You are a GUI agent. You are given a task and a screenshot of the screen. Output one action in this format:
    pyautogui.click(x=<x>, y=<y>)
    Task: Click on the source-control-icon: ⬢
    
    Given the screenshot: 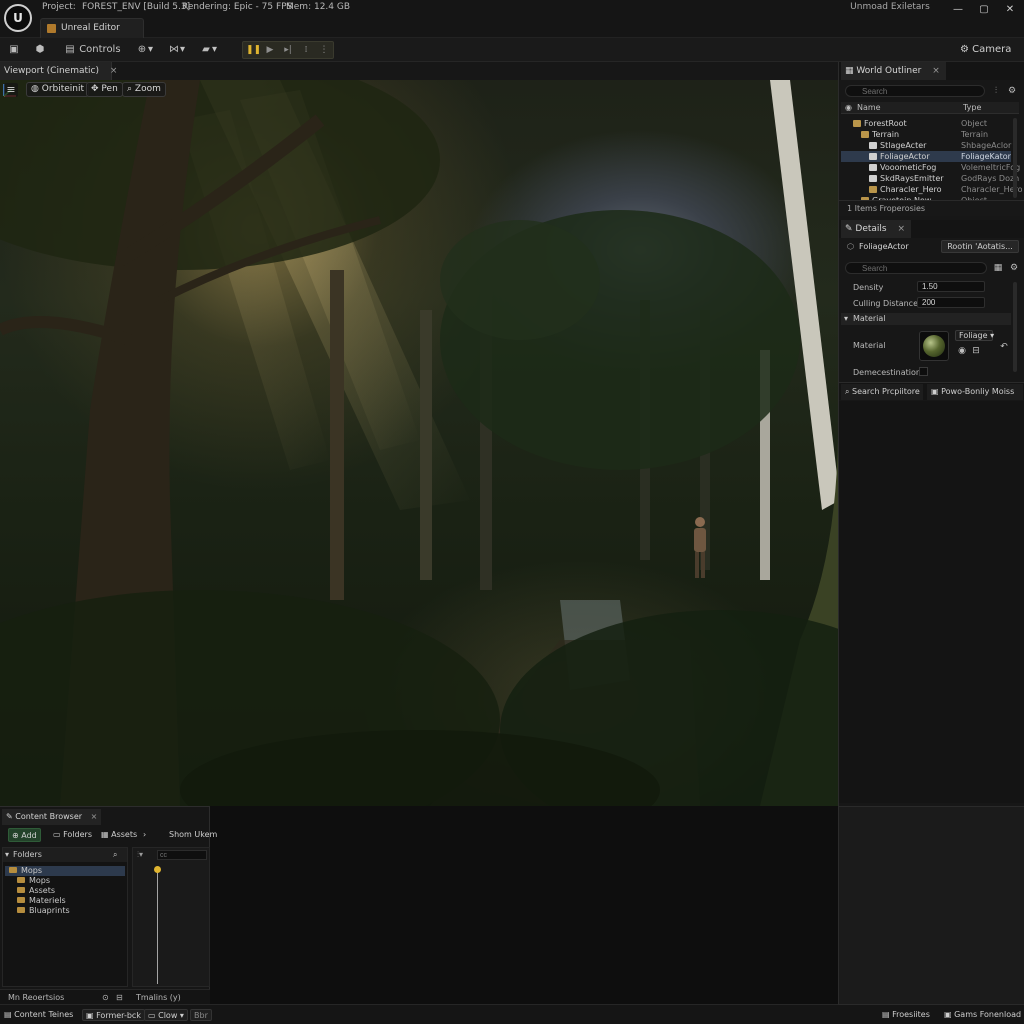 What is the action you would take?
    pyautogui.click(x=40, y=50)
    